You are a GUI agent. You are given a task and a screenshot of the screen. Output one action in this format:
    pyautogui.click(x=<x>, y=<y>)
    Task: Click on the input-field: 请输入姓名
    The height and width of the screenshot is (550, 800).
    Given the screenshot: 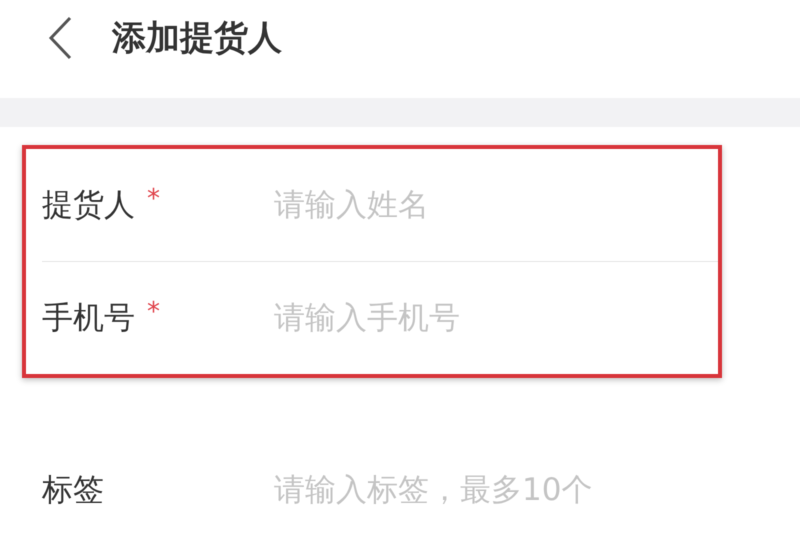 What is the action you would take?
    pyautogui.click(x=496, y=205)
    